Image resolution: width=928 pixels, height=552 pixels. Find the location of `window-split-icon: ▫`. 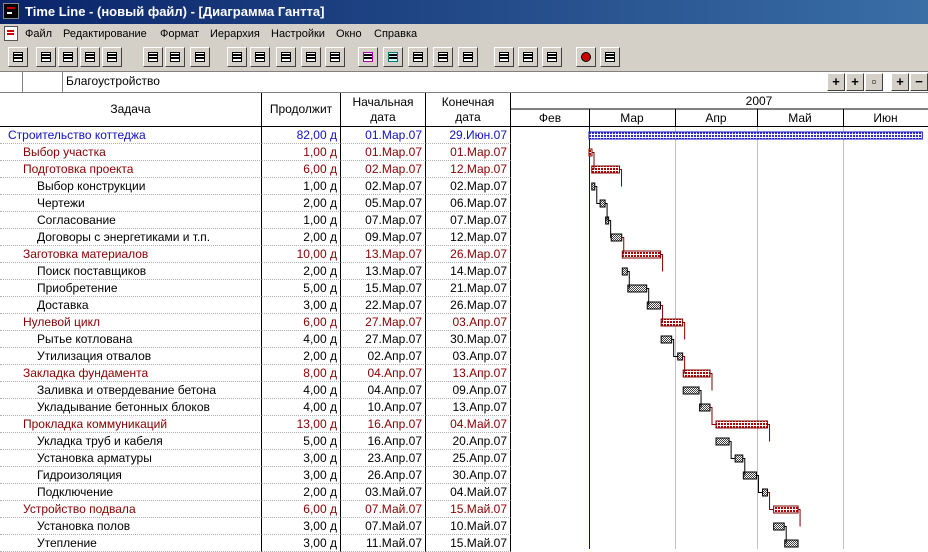

window-split-icon: ▫ is located at coordinates (874, 82).